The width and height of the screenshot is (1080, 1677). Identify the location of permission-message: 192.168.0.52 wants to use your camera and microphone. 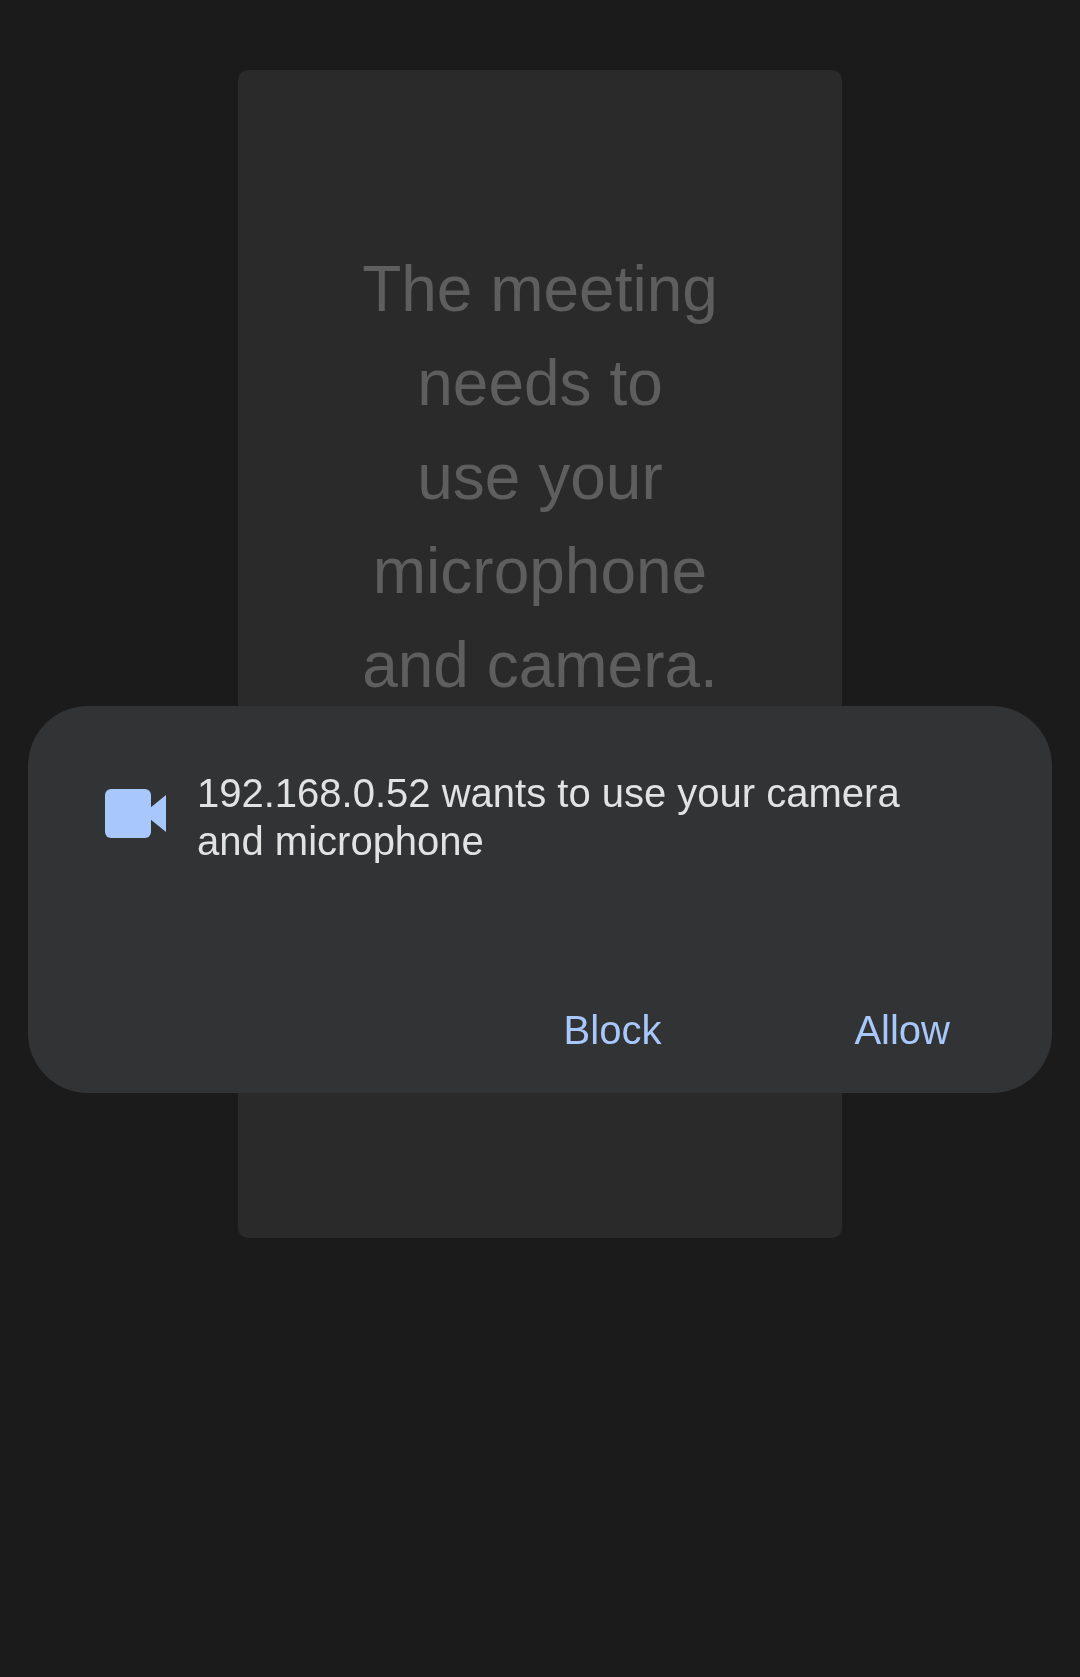
(549, 817).